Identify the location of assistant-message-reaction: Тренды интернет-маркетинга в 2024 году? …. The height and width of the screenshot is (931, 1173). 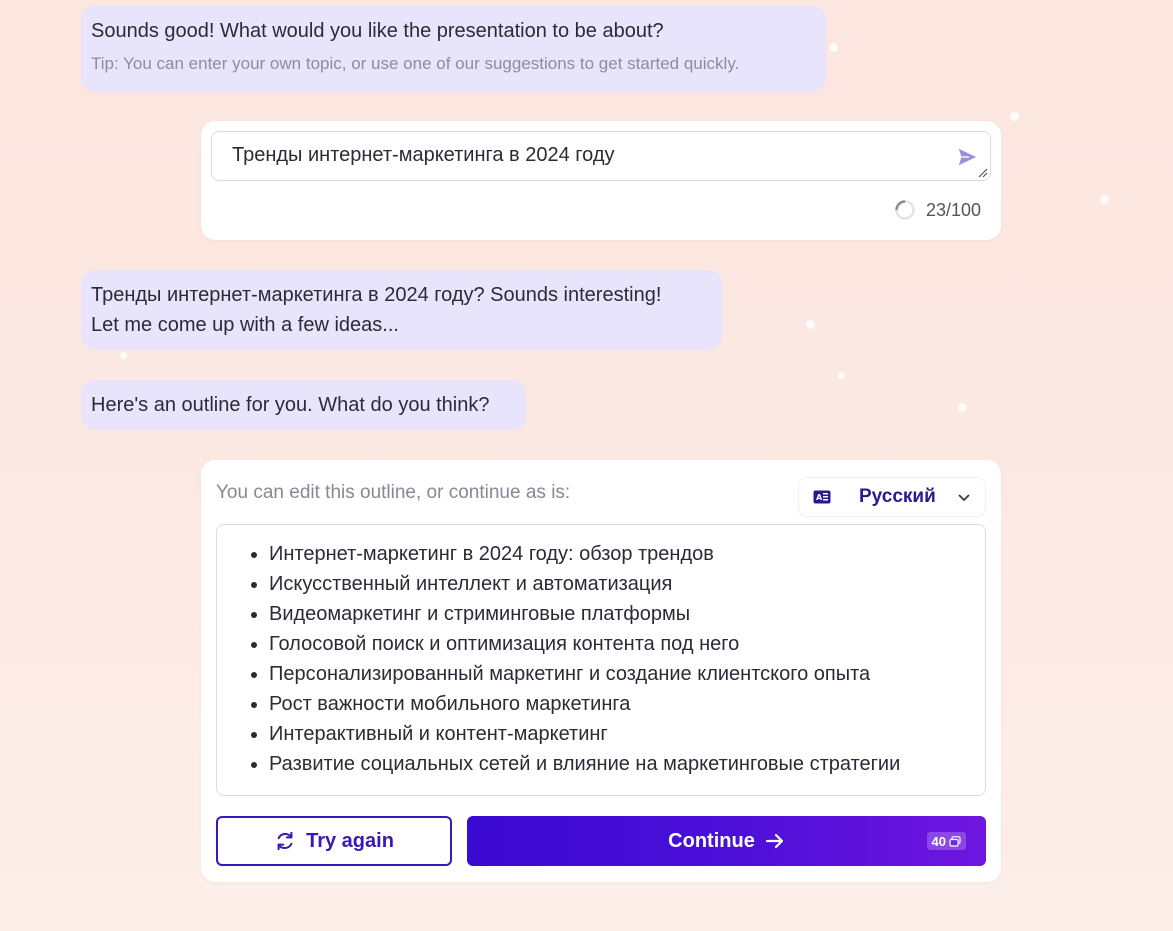
(401, 310).